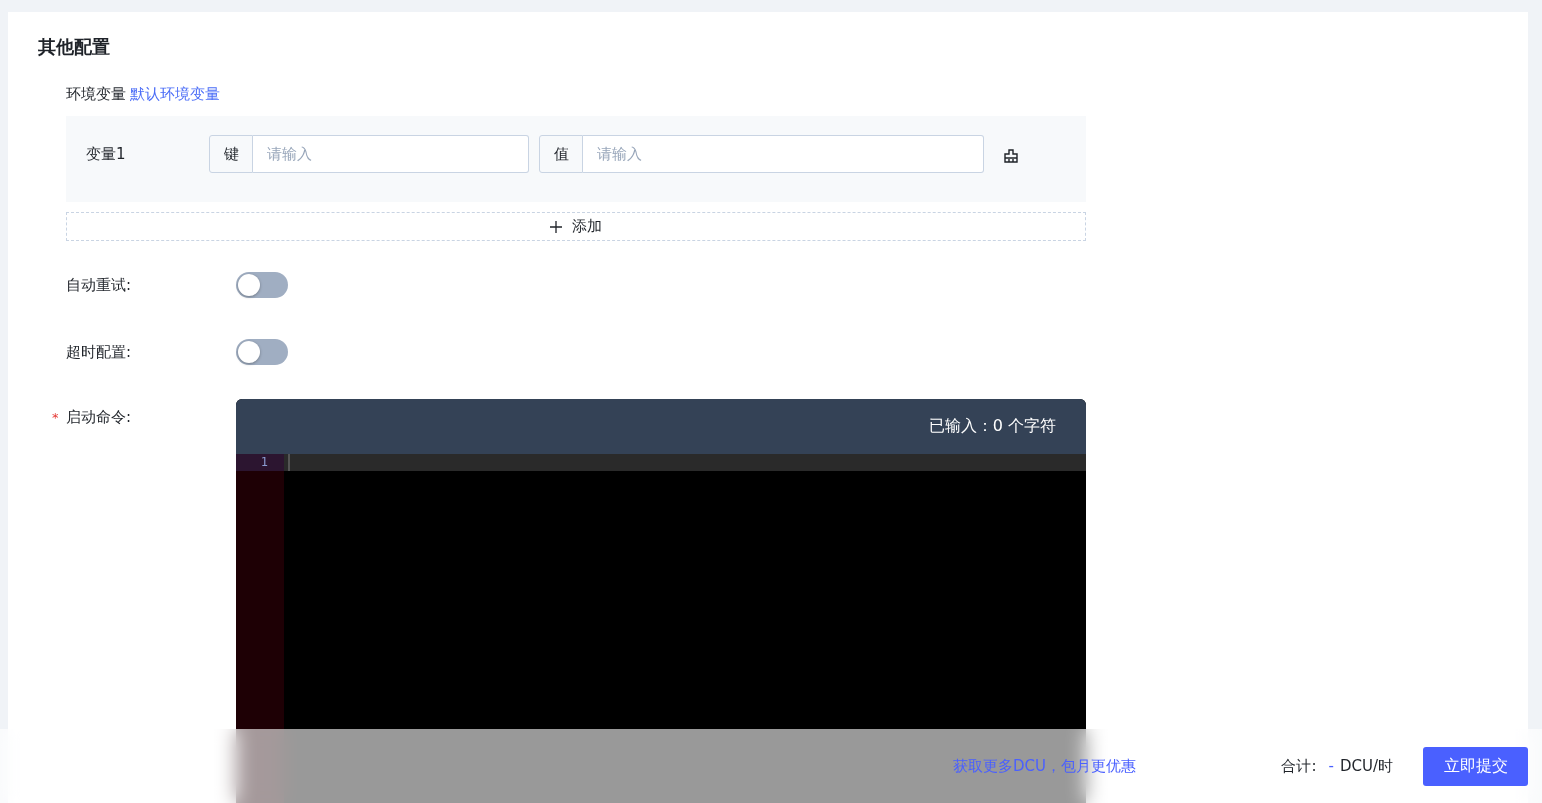 The width and height of the screenshot is (1542, 803). I want to click on input-addon: 值, so click(561, 154).